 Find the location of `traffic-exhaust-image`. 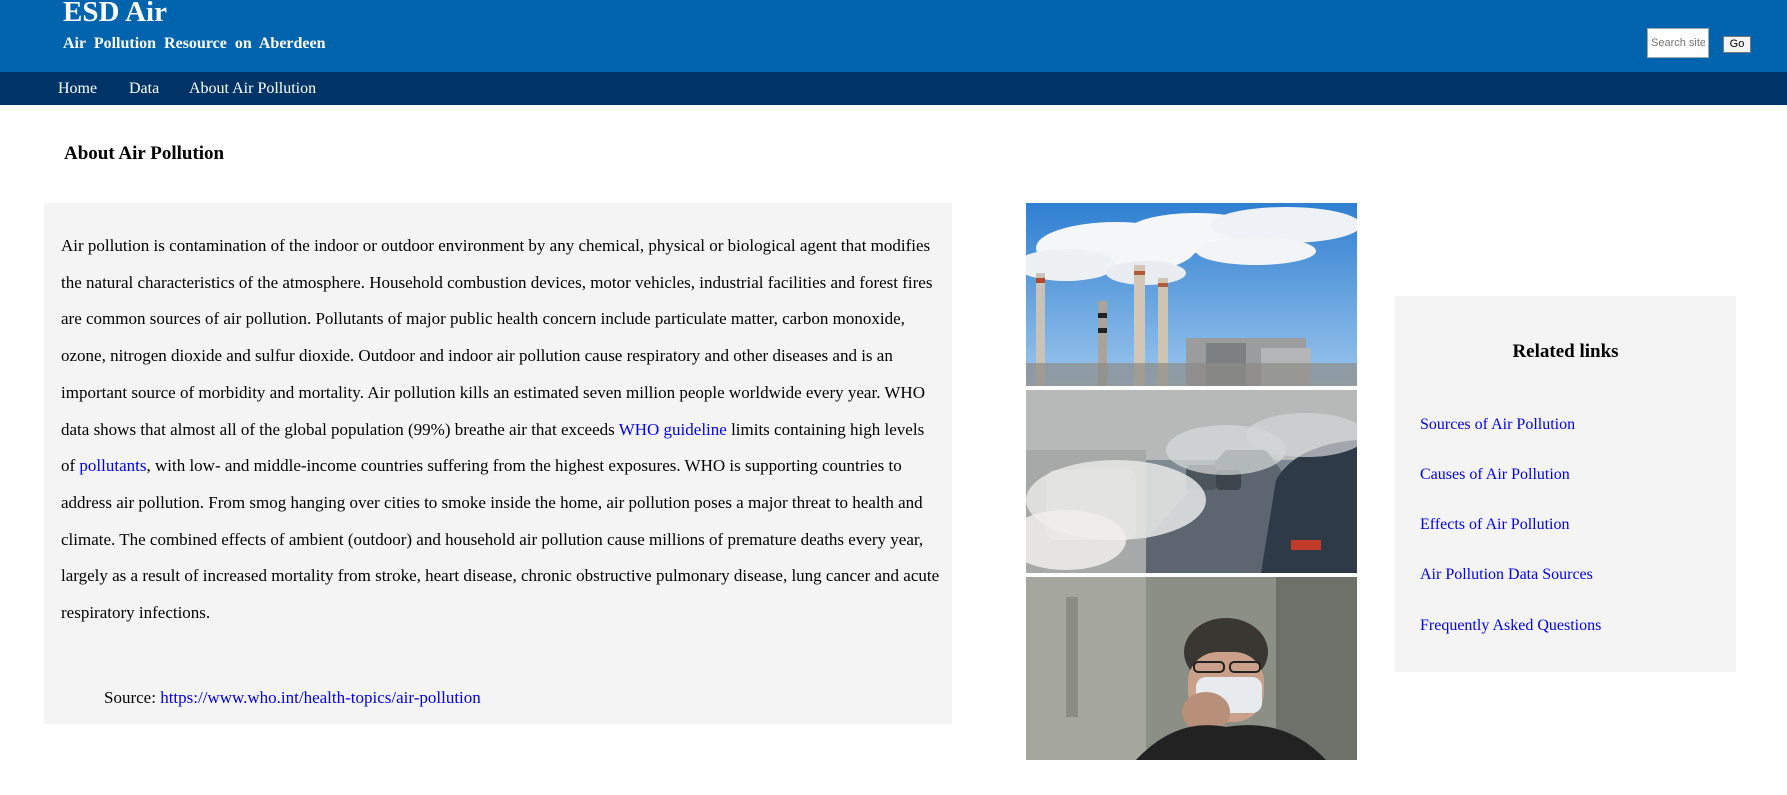

traffic-exhaust-image is located at coordinates (1191, 481).